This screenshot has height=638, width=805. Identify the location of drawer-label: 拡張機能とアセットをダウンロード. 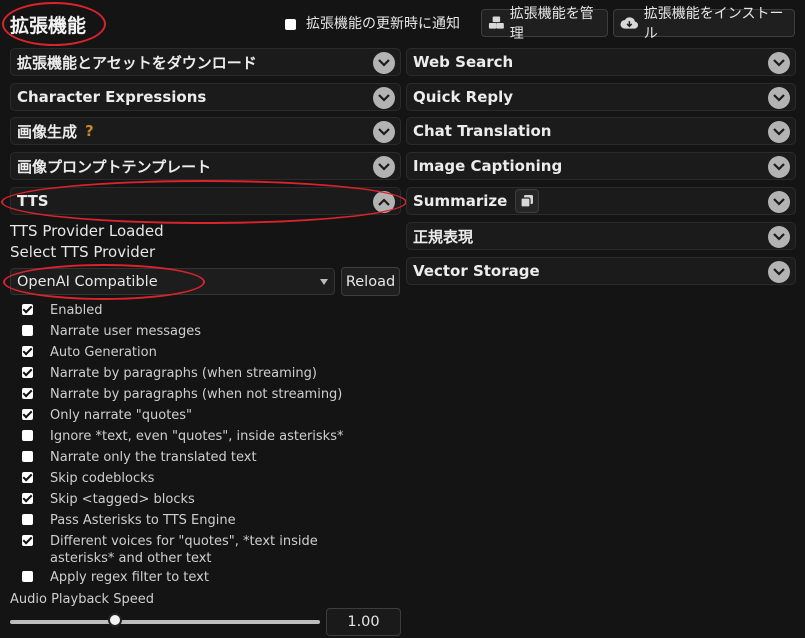
(137, 62).